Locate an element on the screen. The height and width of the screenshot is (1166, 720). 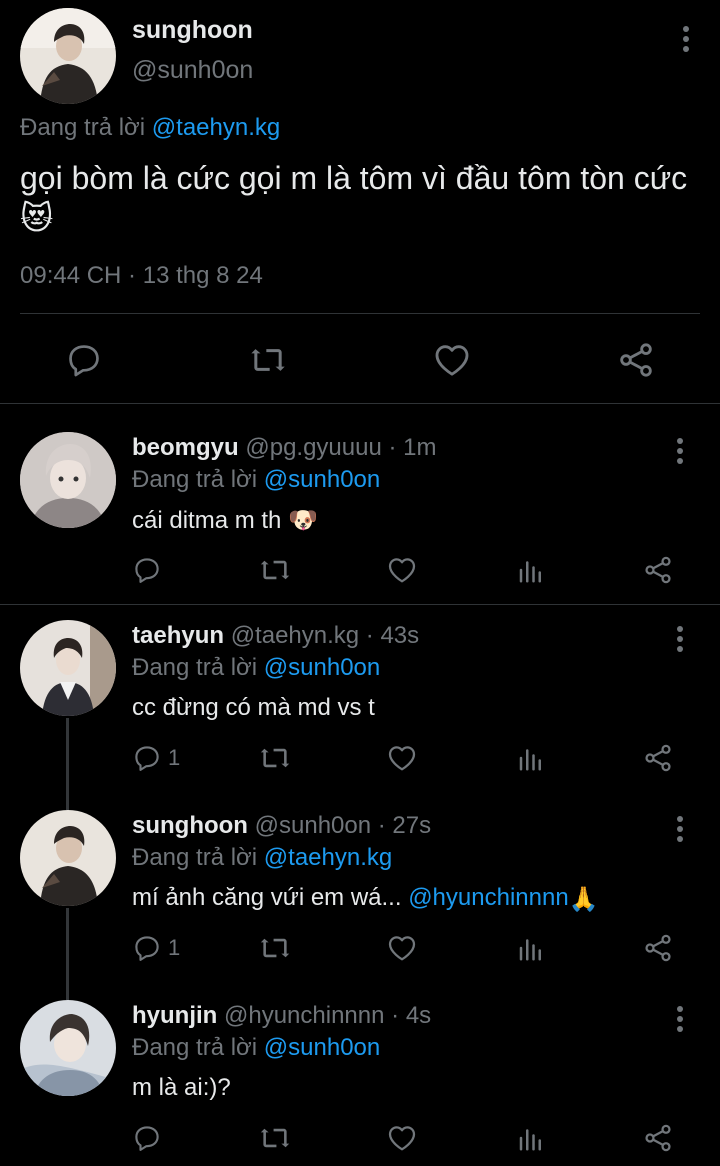
avatar-photo-hyunjin is located at coordinates (68, 1048).